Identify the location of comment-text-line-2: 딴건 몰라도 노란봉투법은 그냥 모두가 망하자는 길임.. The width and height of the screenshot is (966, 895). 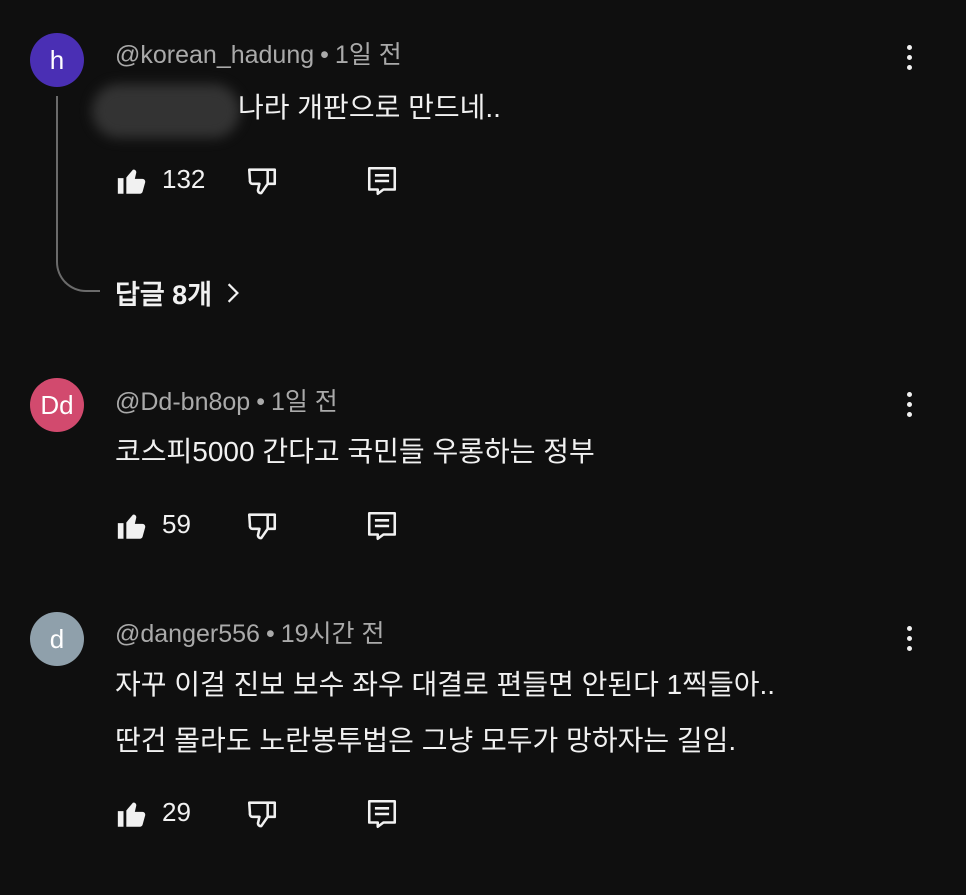
(426, 740).